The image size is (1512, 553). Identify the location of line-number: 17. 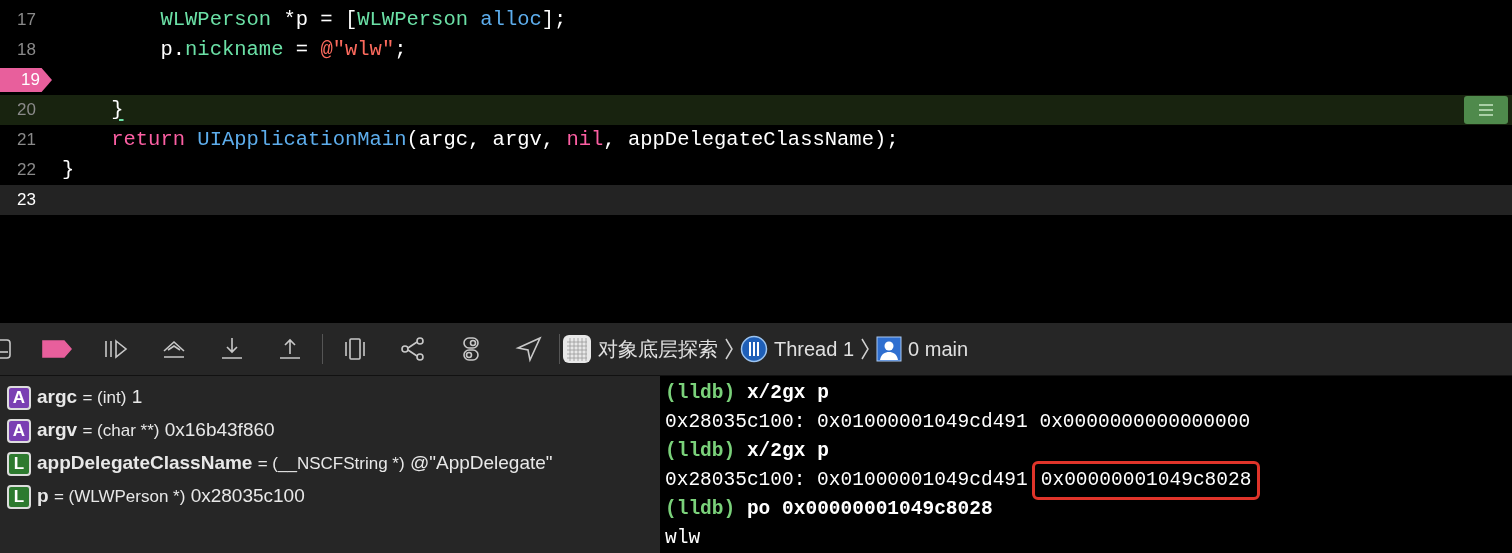
(26, 20).